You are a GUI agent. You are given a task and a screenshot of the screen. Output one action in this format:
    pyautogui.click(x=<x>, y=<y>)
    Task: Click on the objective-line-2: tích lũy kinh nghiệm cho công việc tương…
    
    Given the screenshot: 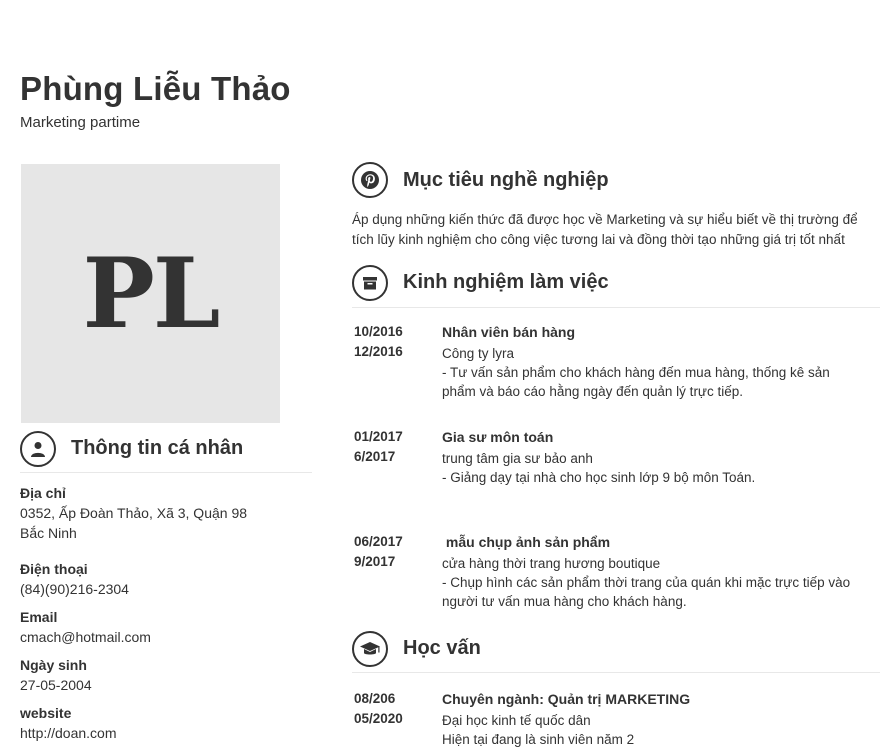 What is the action you would take?
    pyautogui.click(x=598, y=239)
    